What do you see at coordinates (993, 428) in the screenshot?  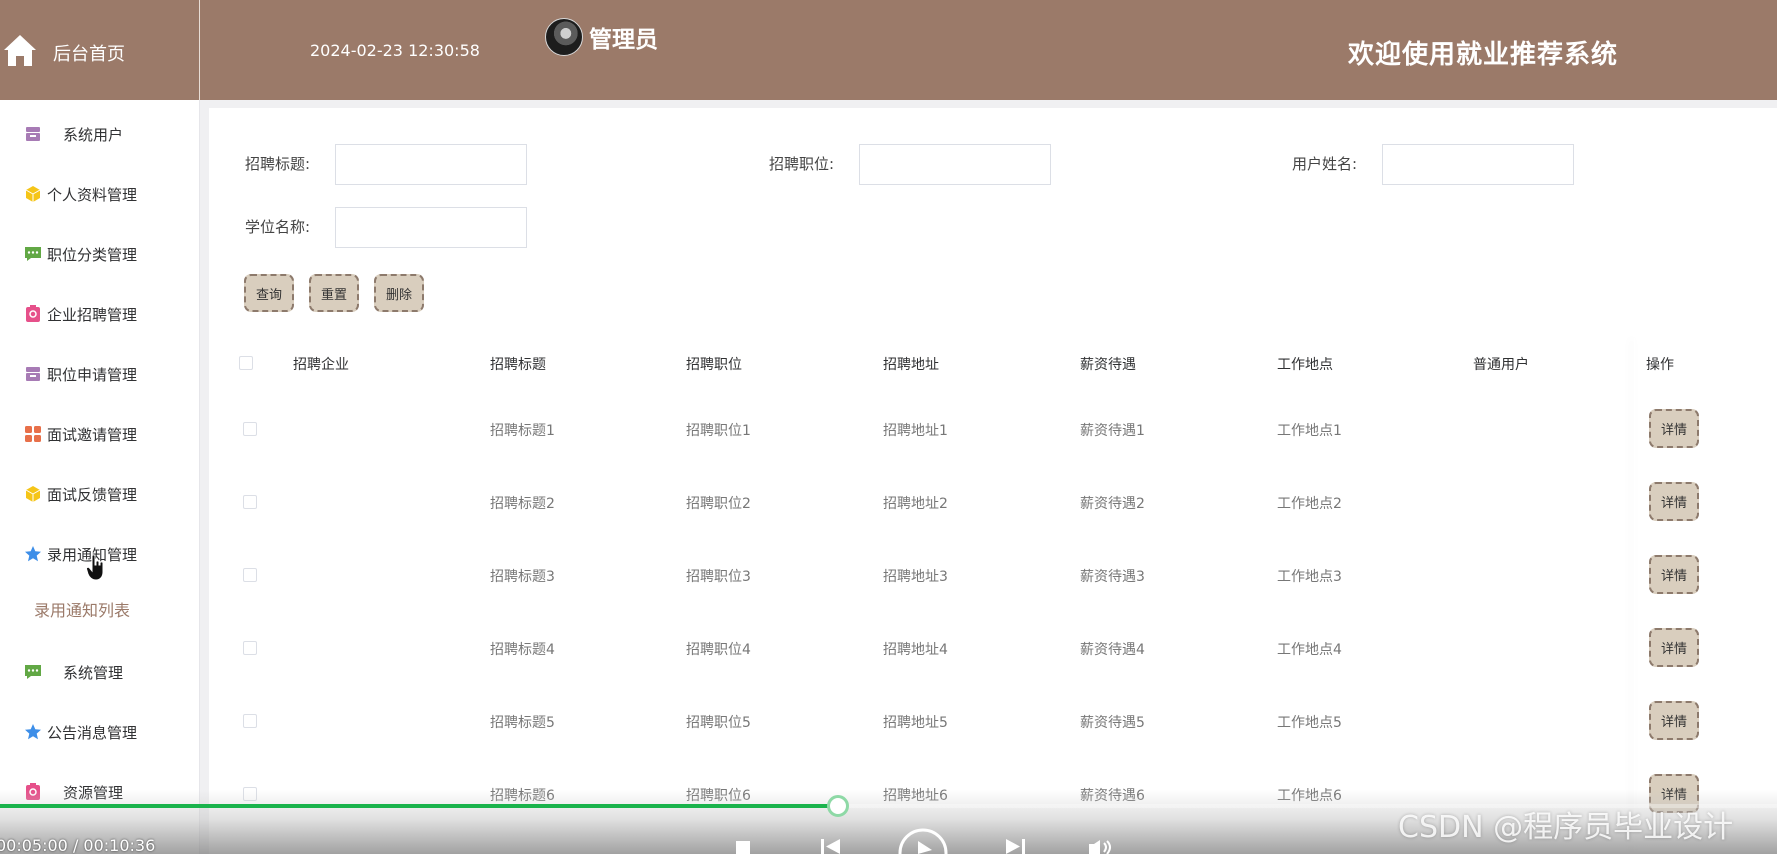 I see `table-row: 招聘标题1 招聘职位1 招聘地址1 薪资待遇1 工作地点1 详情` at bounding box center [993, 428].